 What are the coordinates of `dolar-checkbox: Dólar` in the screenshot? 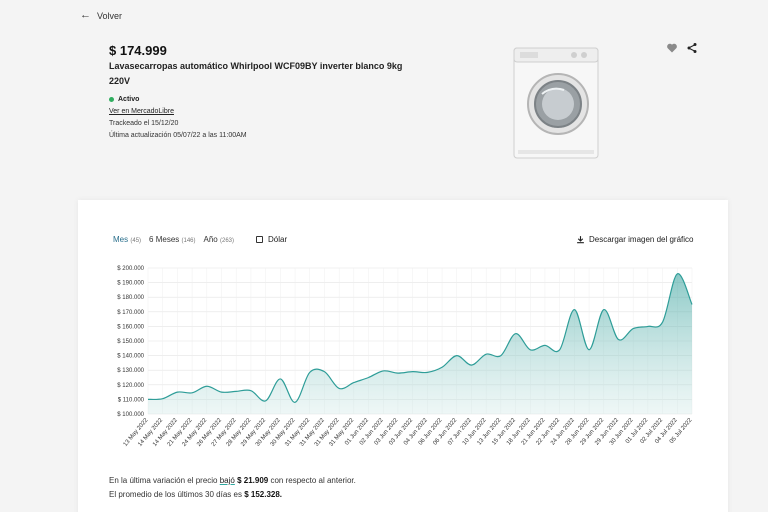 It's located at (271, 239).